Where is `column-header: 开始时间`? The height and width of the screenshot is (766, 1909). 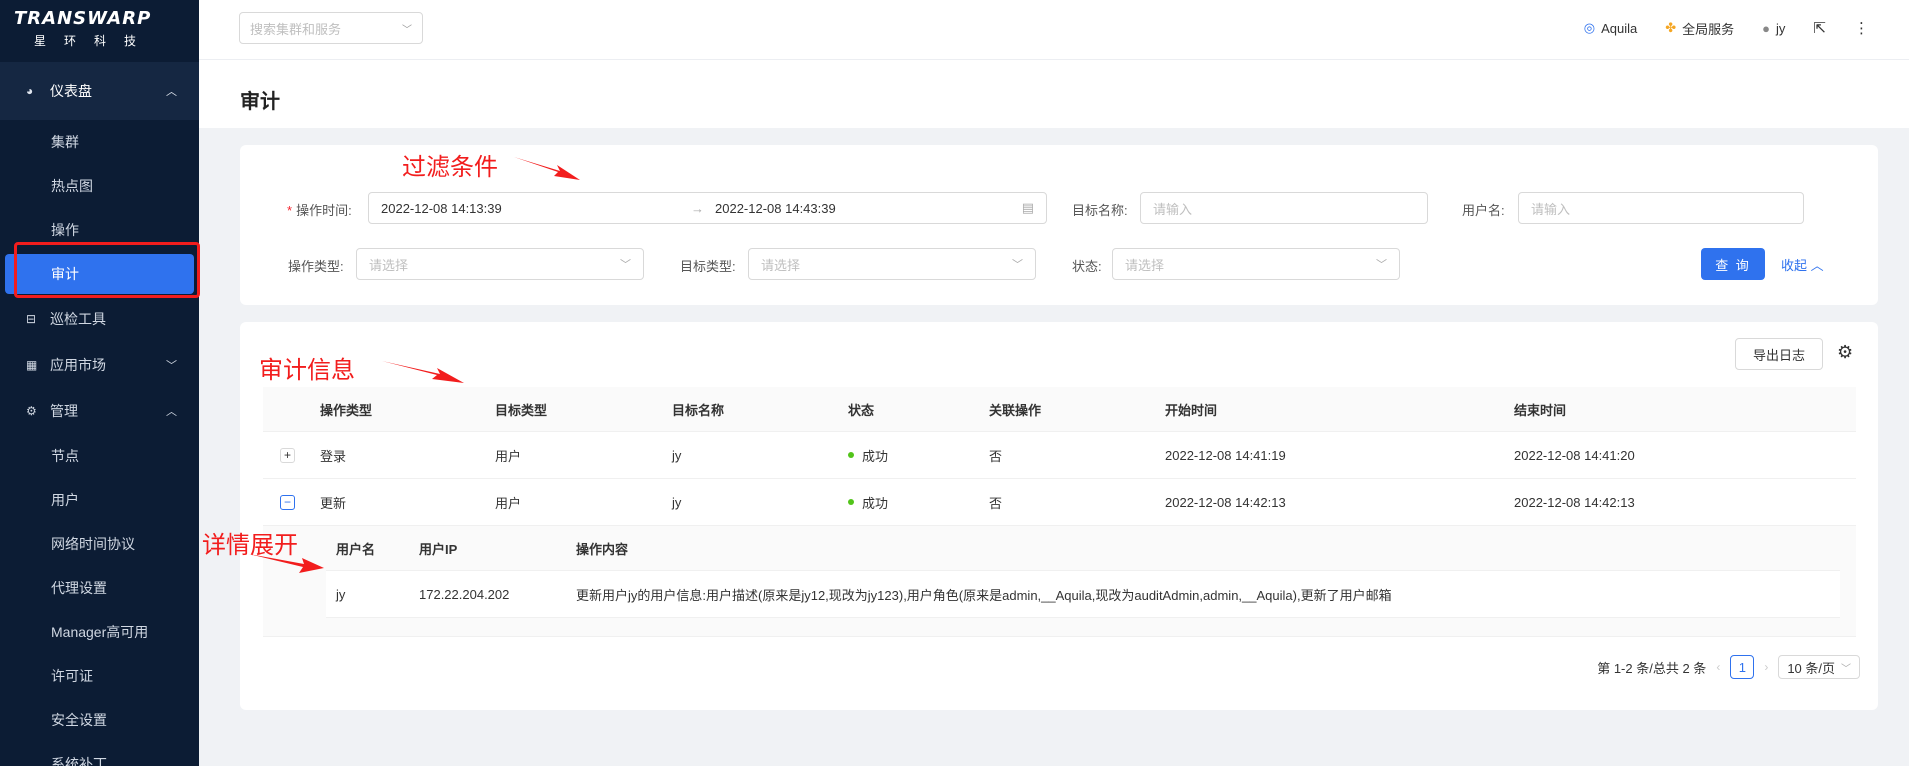
column-header: 开始时间 is located at coordinates (1191, 409).